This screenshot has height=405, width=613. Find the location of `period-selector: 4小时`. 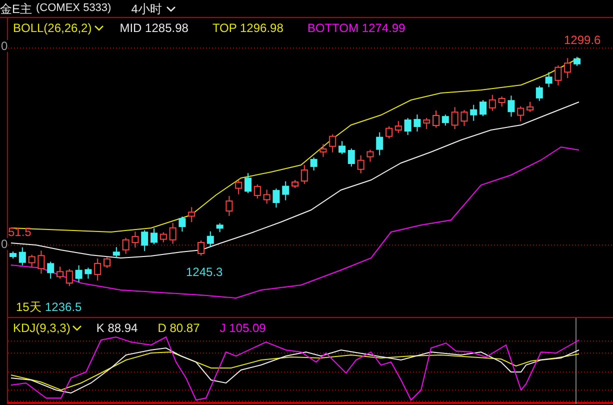

period-selector: 4小时 is located at coordinates (153, 8).